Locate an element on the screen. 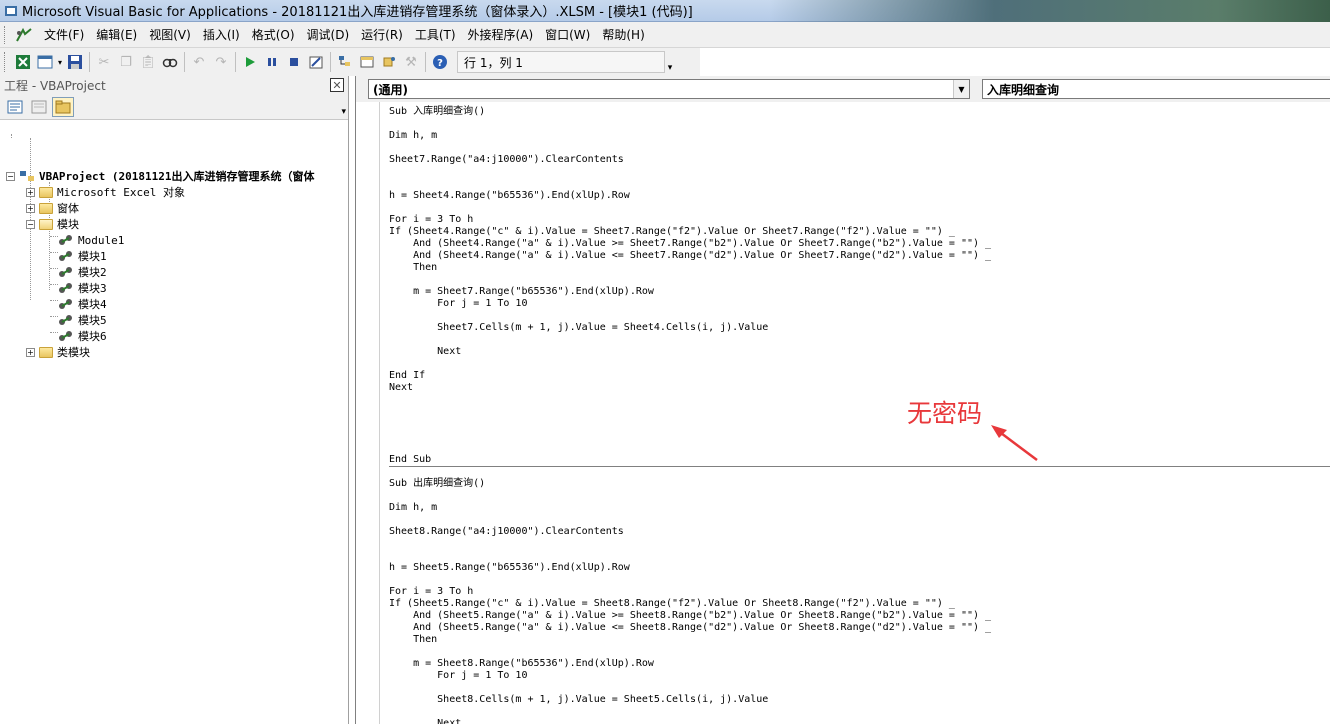  menu-insert: 插入(I) is located at coordinates (221, 34).